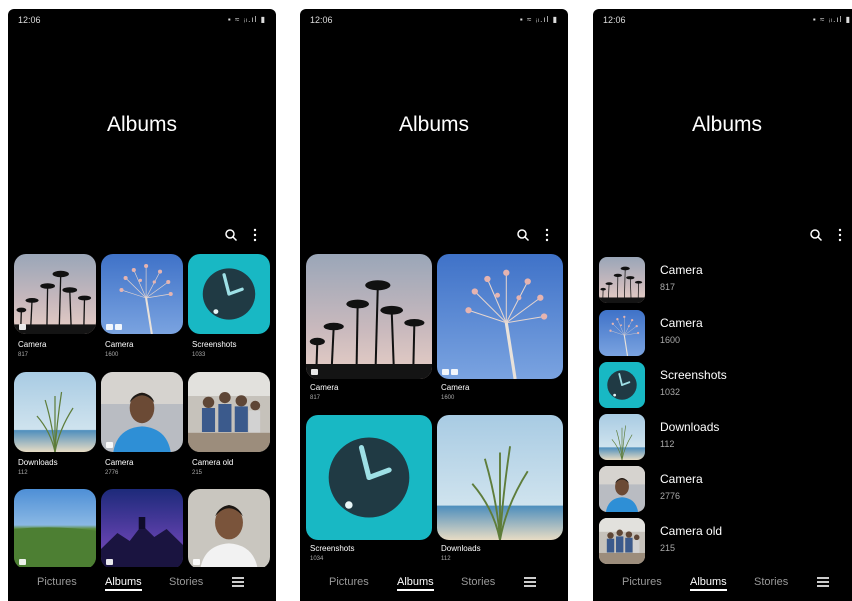 Image resolution: width=852 pixels, height=601 pixels. What do you see at coordinates (317, 559) in the screenshot?
I see `album-count: 1034` at bounding box center [317, 559].